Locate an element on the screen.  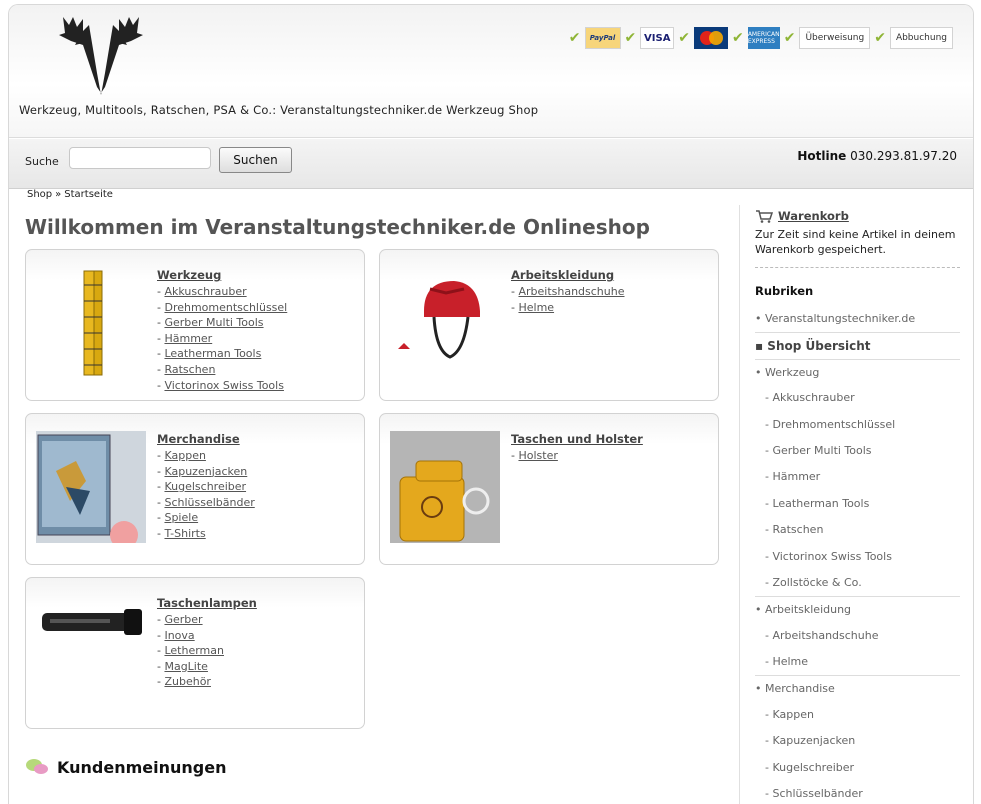
subcategory-link: Schlüsselbänder is located at coordinates (209, 502).